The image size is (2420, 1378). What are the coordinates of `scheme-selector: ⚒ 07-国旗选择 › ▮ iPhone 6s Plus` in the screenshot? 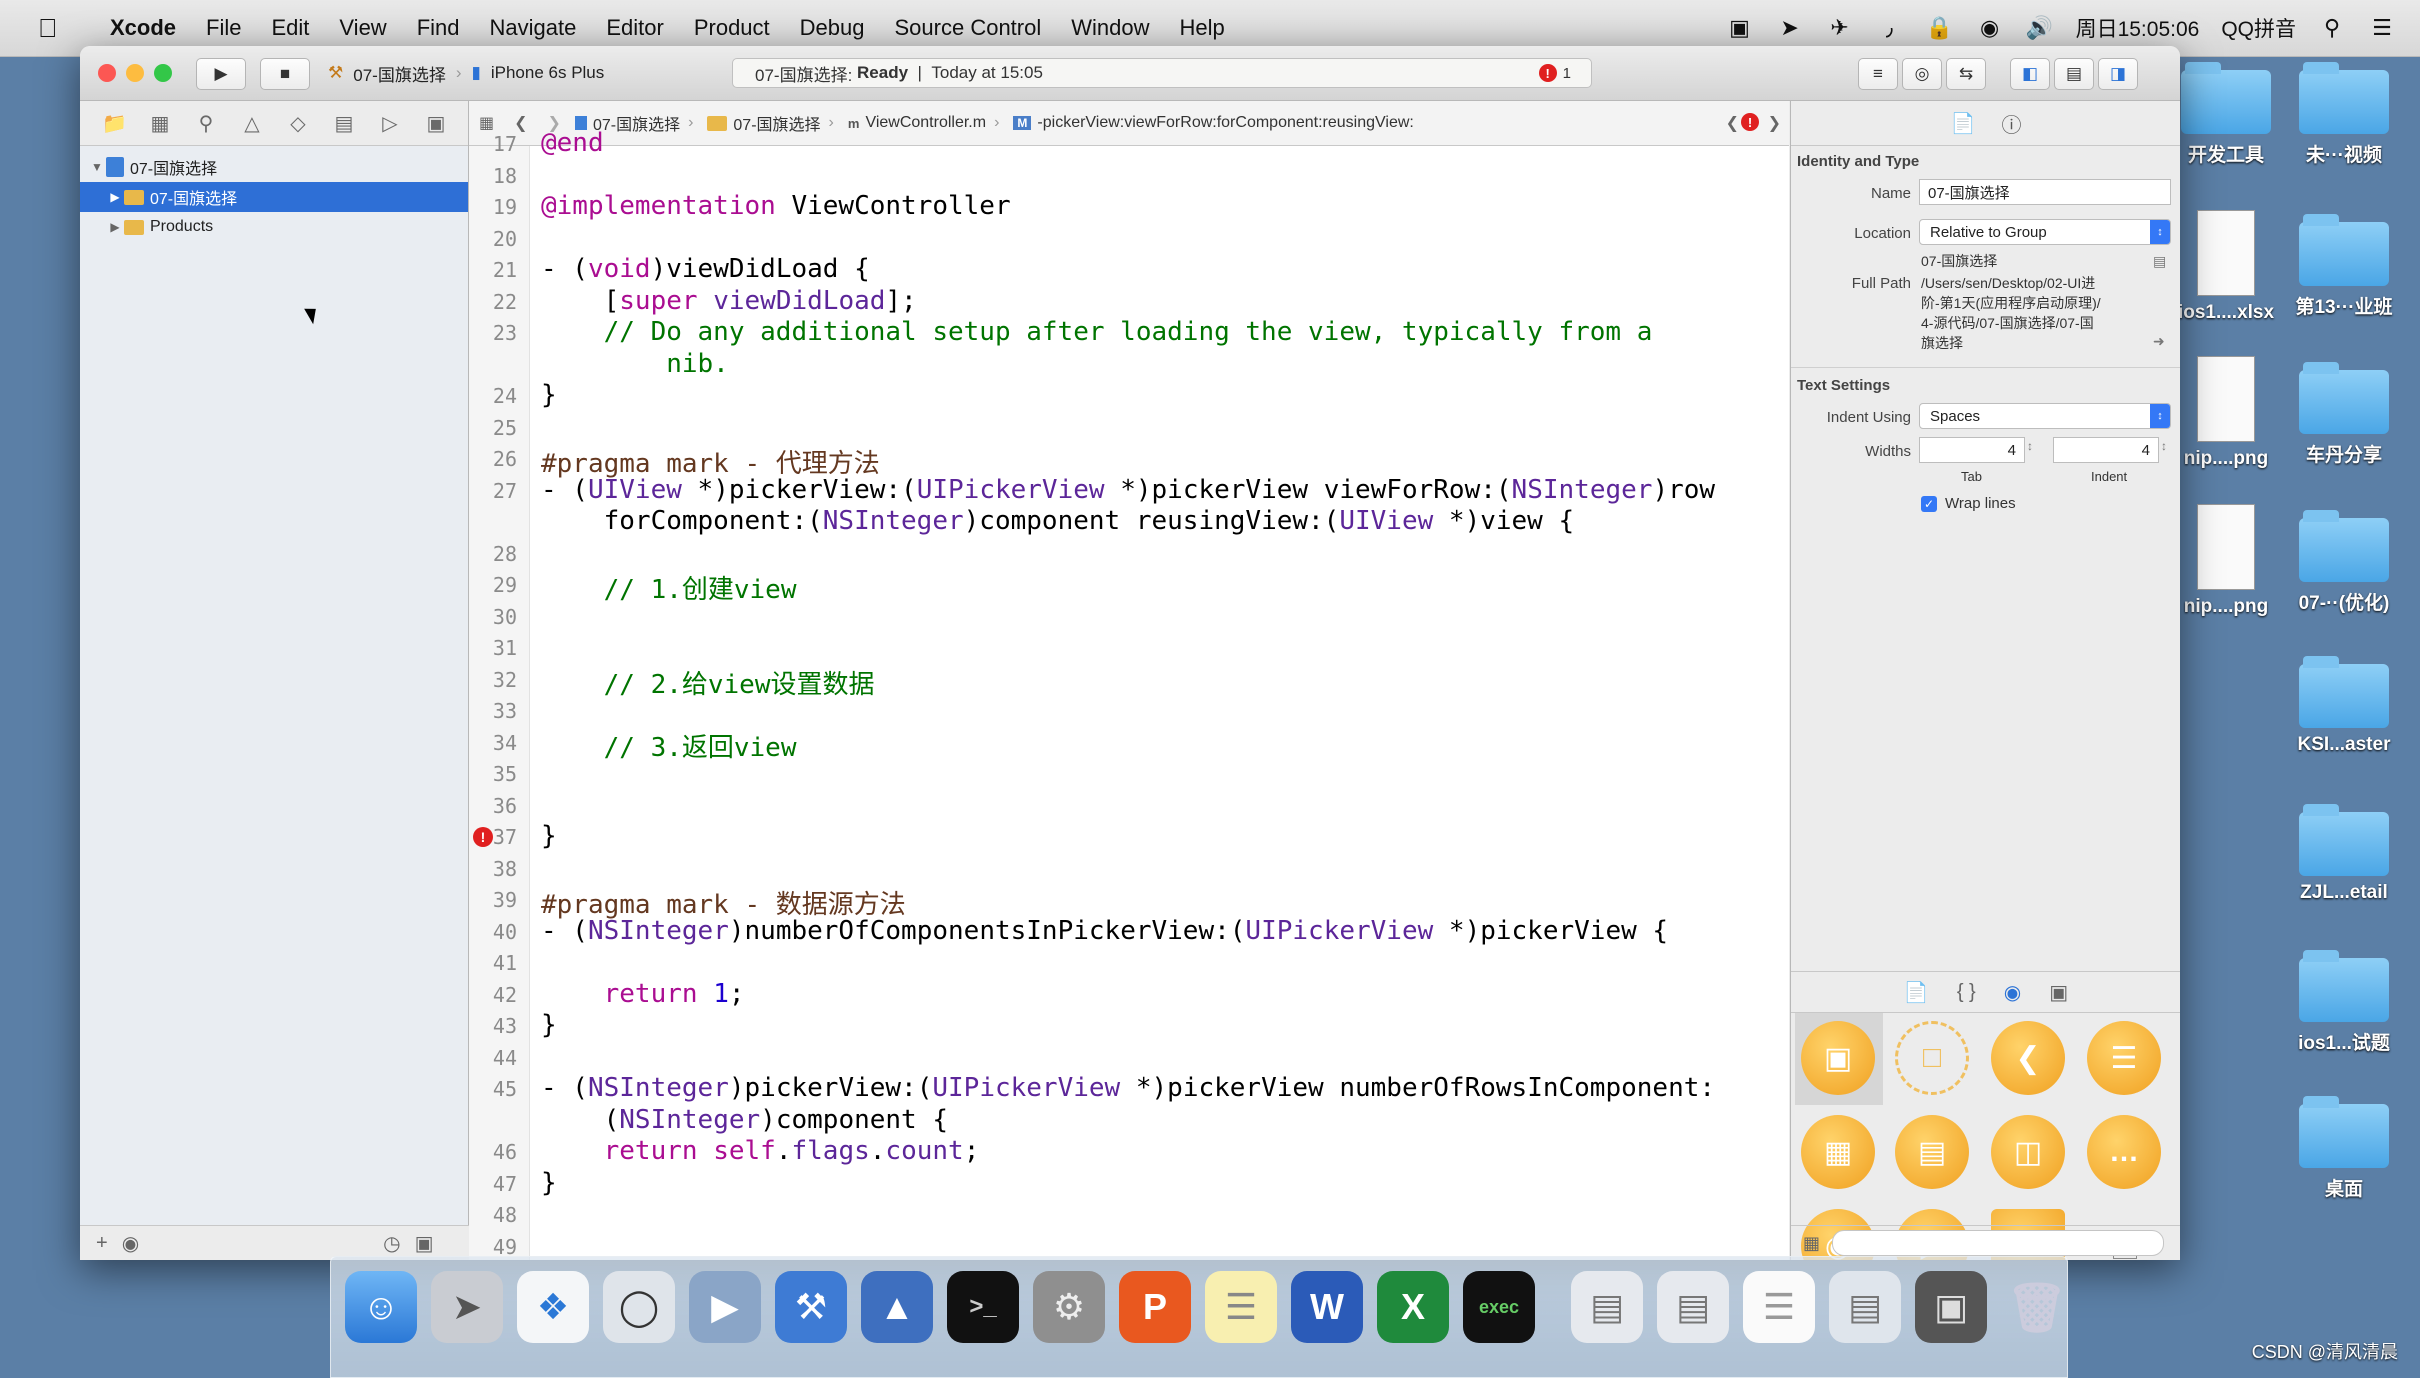 It's located at (466, 73).